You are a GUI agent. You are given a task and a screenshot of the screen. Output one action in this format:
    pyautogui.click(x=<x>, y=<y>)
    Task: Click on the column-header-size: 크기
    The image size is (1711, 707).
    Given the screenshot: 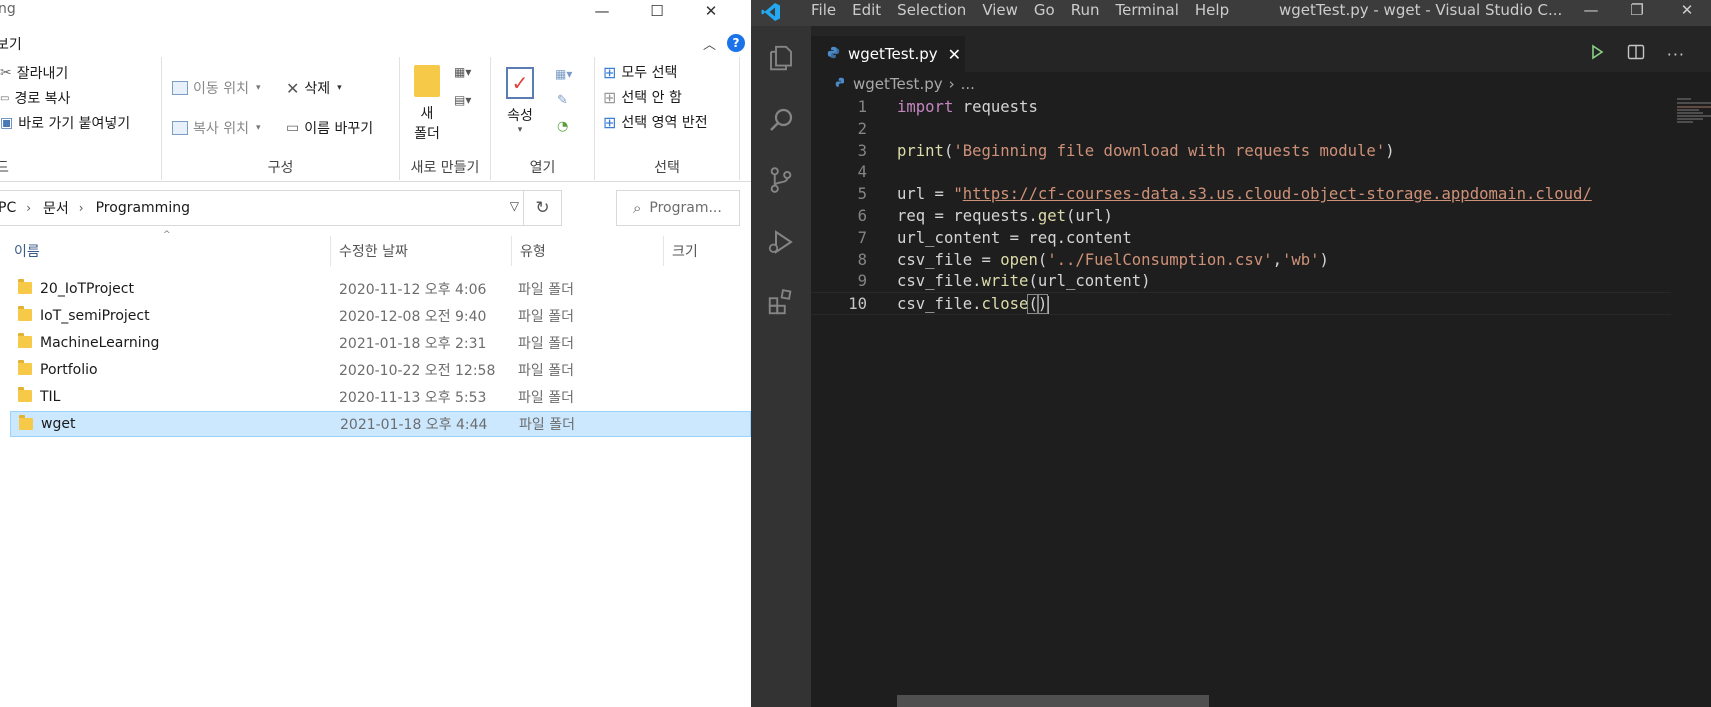 What is the action you would take?
    pyautogui.click(x=707, y=251)
    